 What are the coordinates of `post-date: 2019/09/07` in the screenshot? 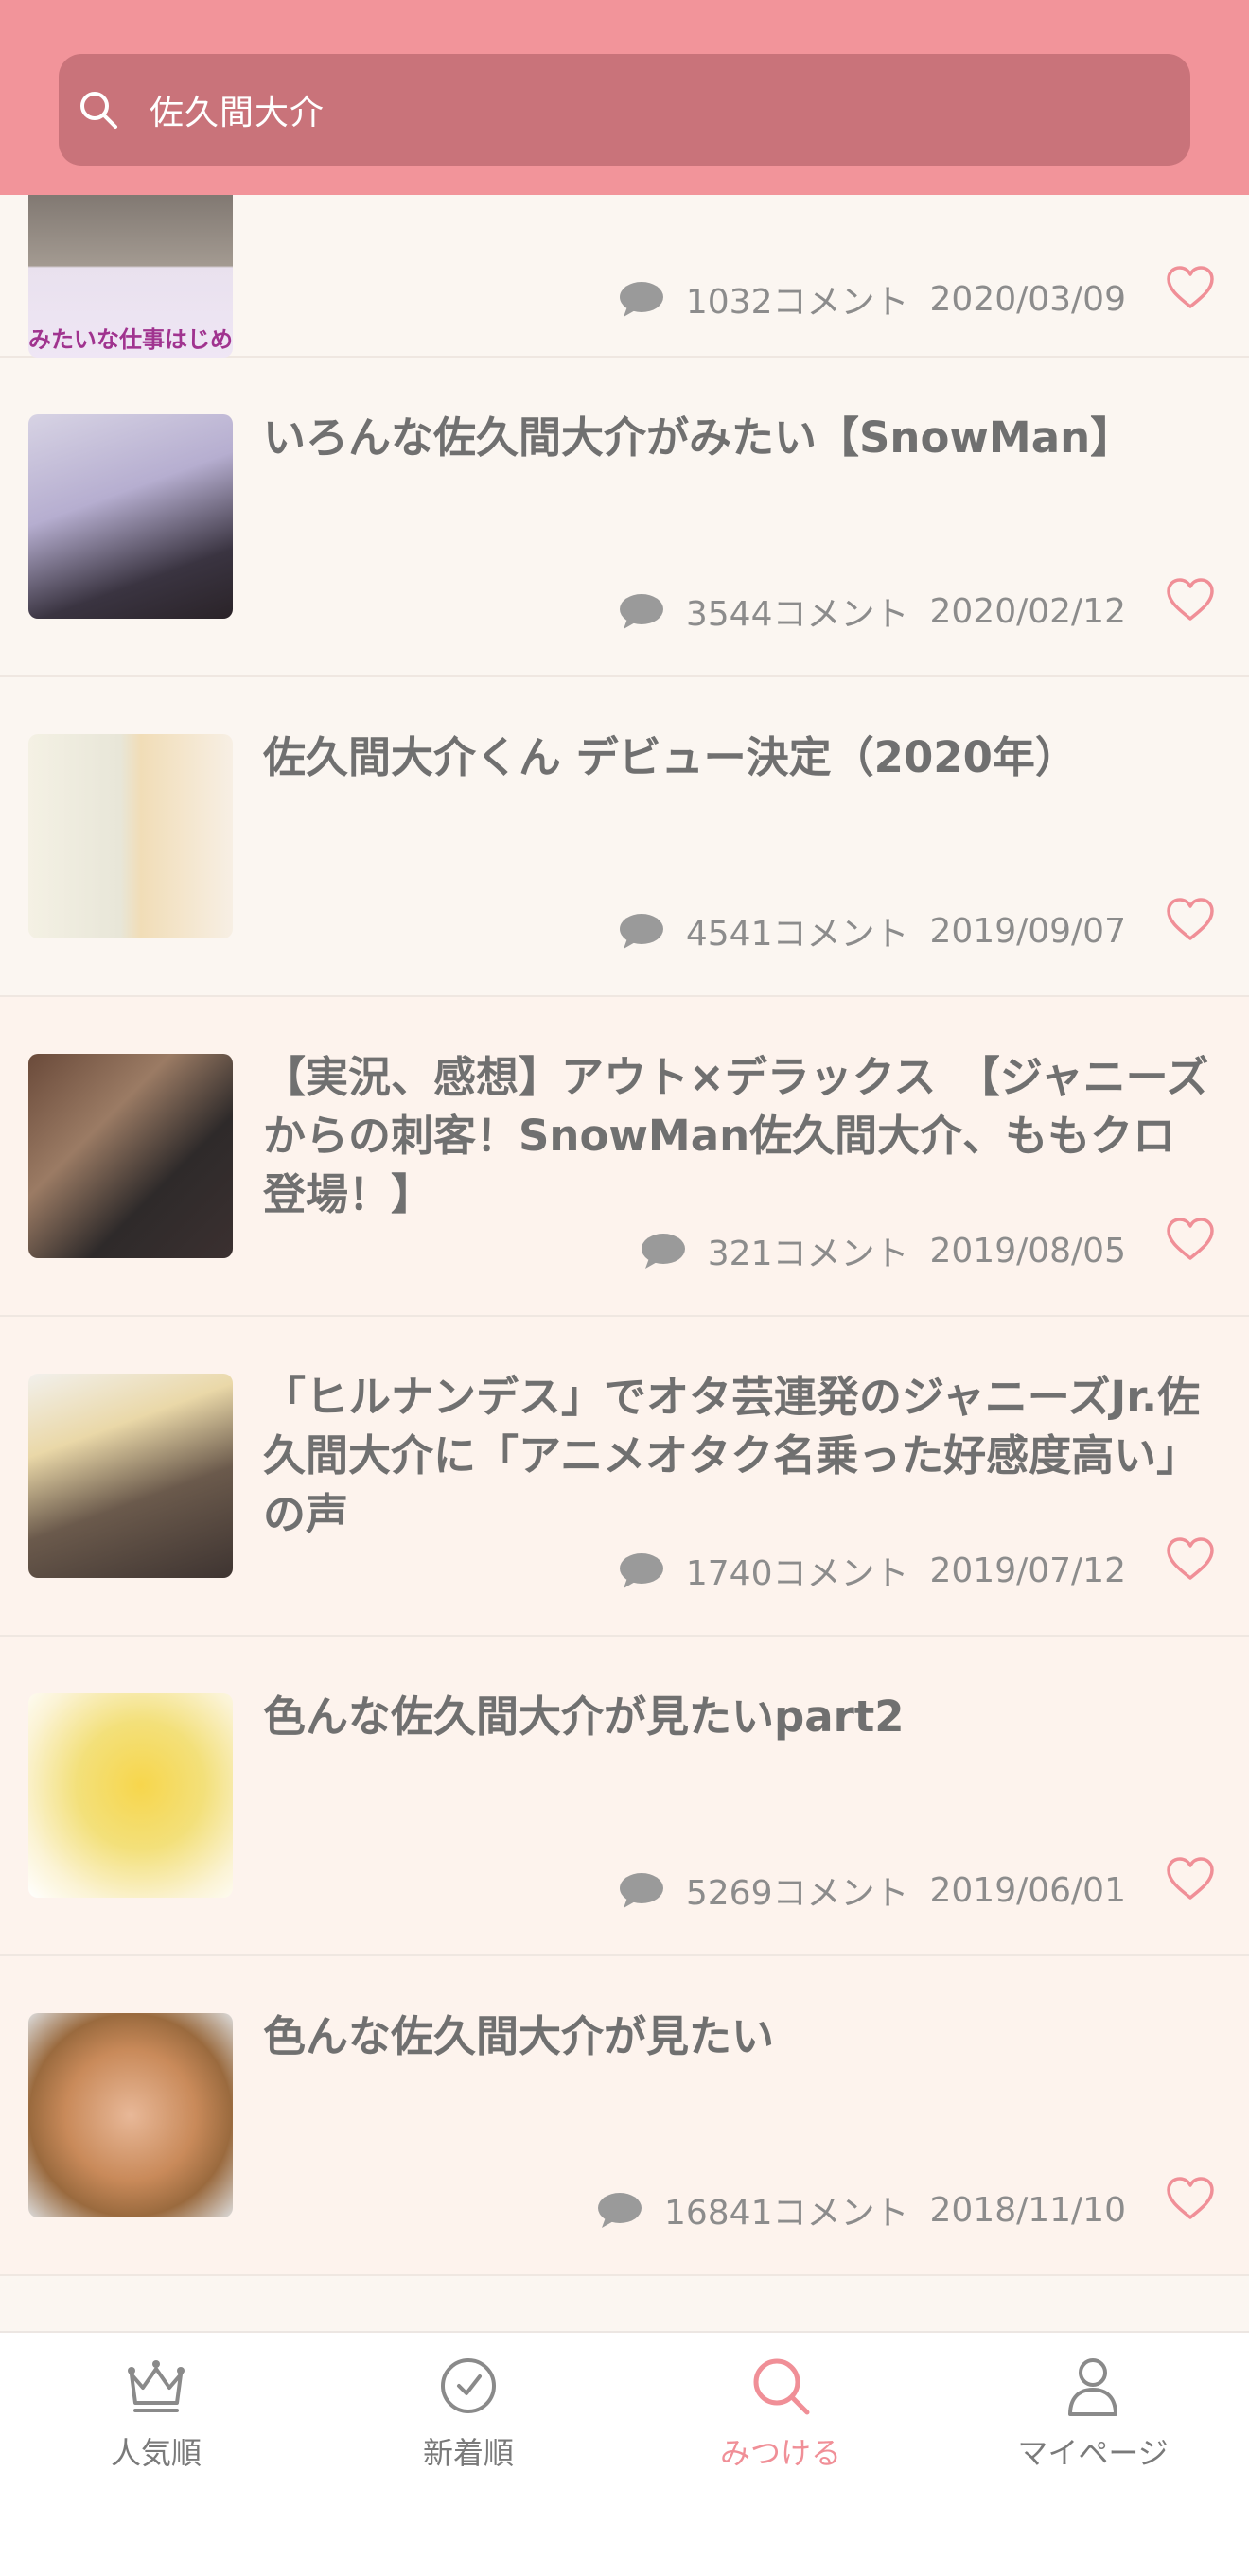 It's located at (1028, 931).